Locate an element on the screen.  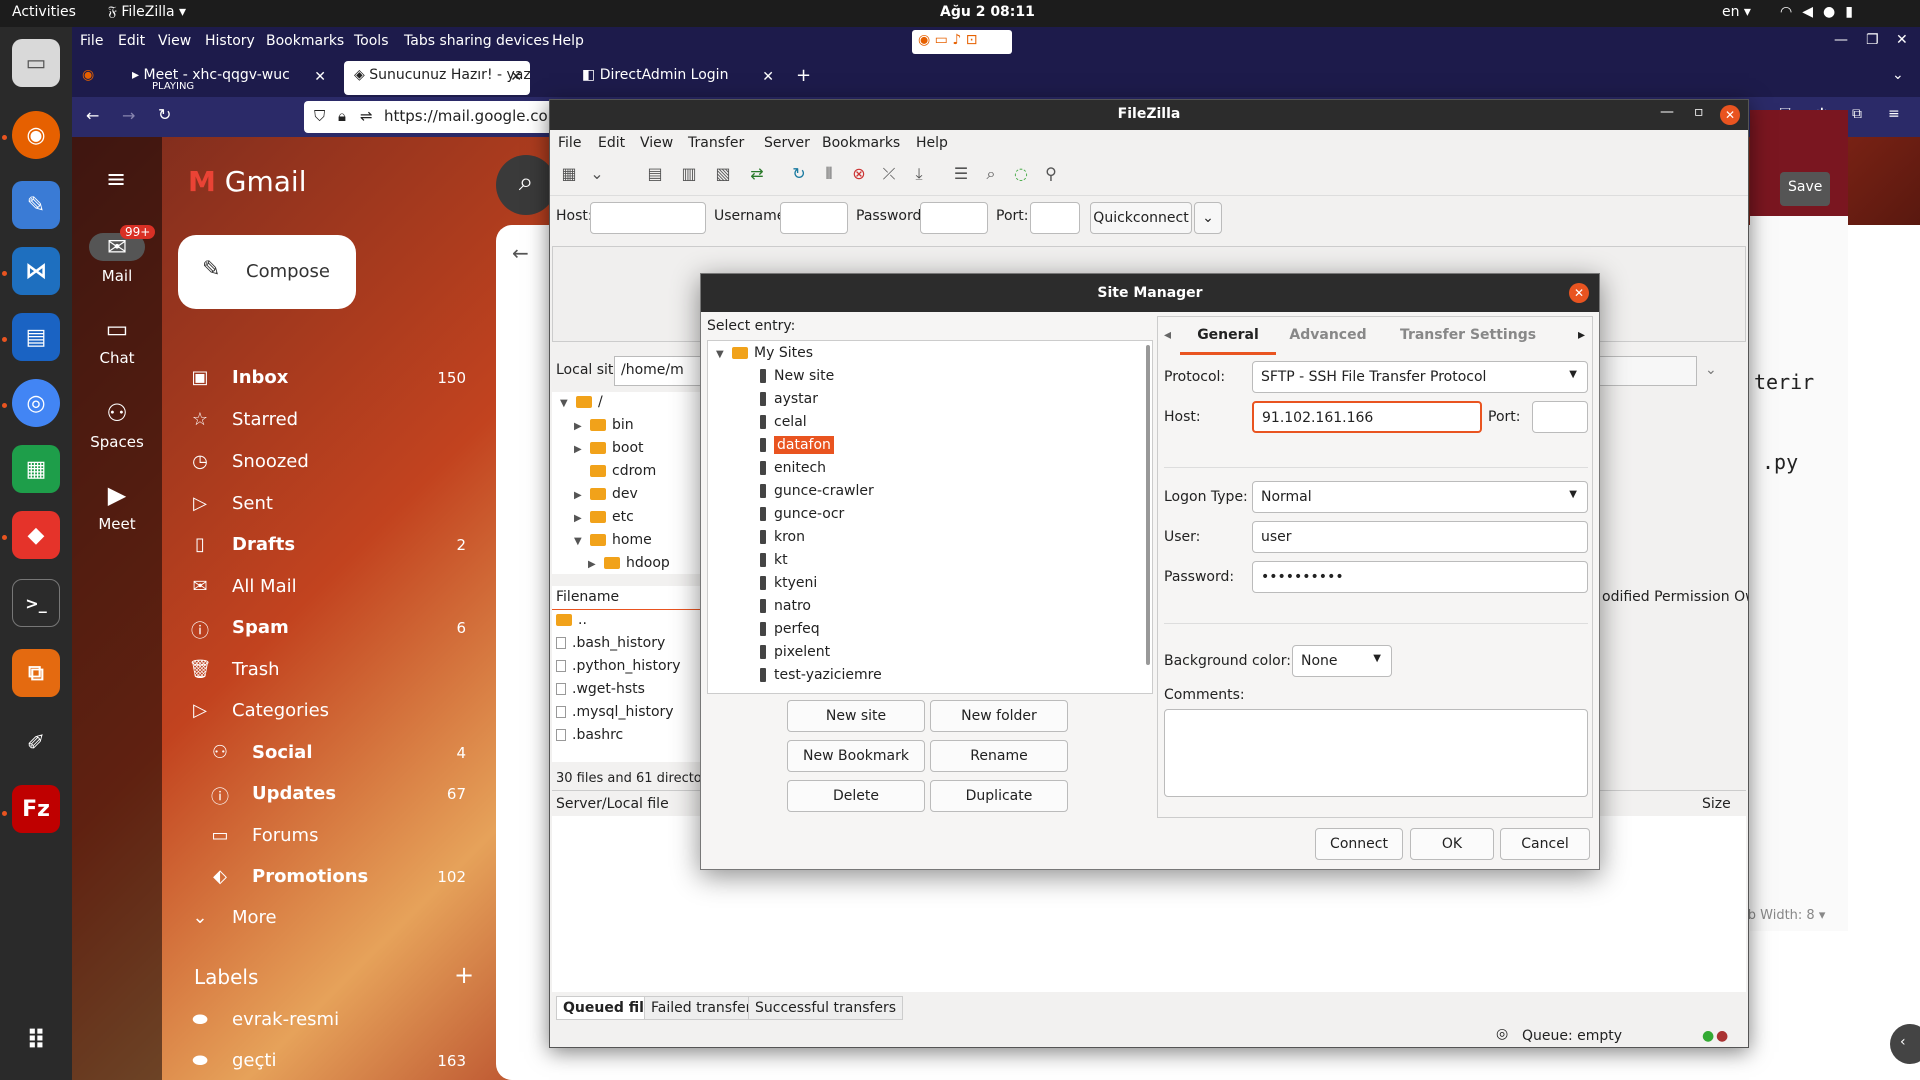
minimize-icon: — is located at coordinates (1667, 112).